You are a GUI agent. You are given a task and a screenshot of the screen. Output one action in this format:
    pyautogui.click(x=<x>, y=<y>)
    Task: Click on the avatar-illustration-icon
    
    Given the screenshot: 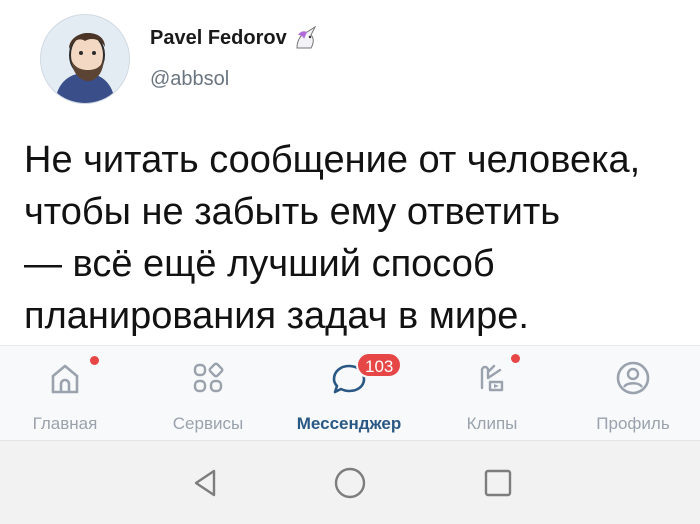 What is the action you would take?
    pyautogui.click(x=85, y=59)
    